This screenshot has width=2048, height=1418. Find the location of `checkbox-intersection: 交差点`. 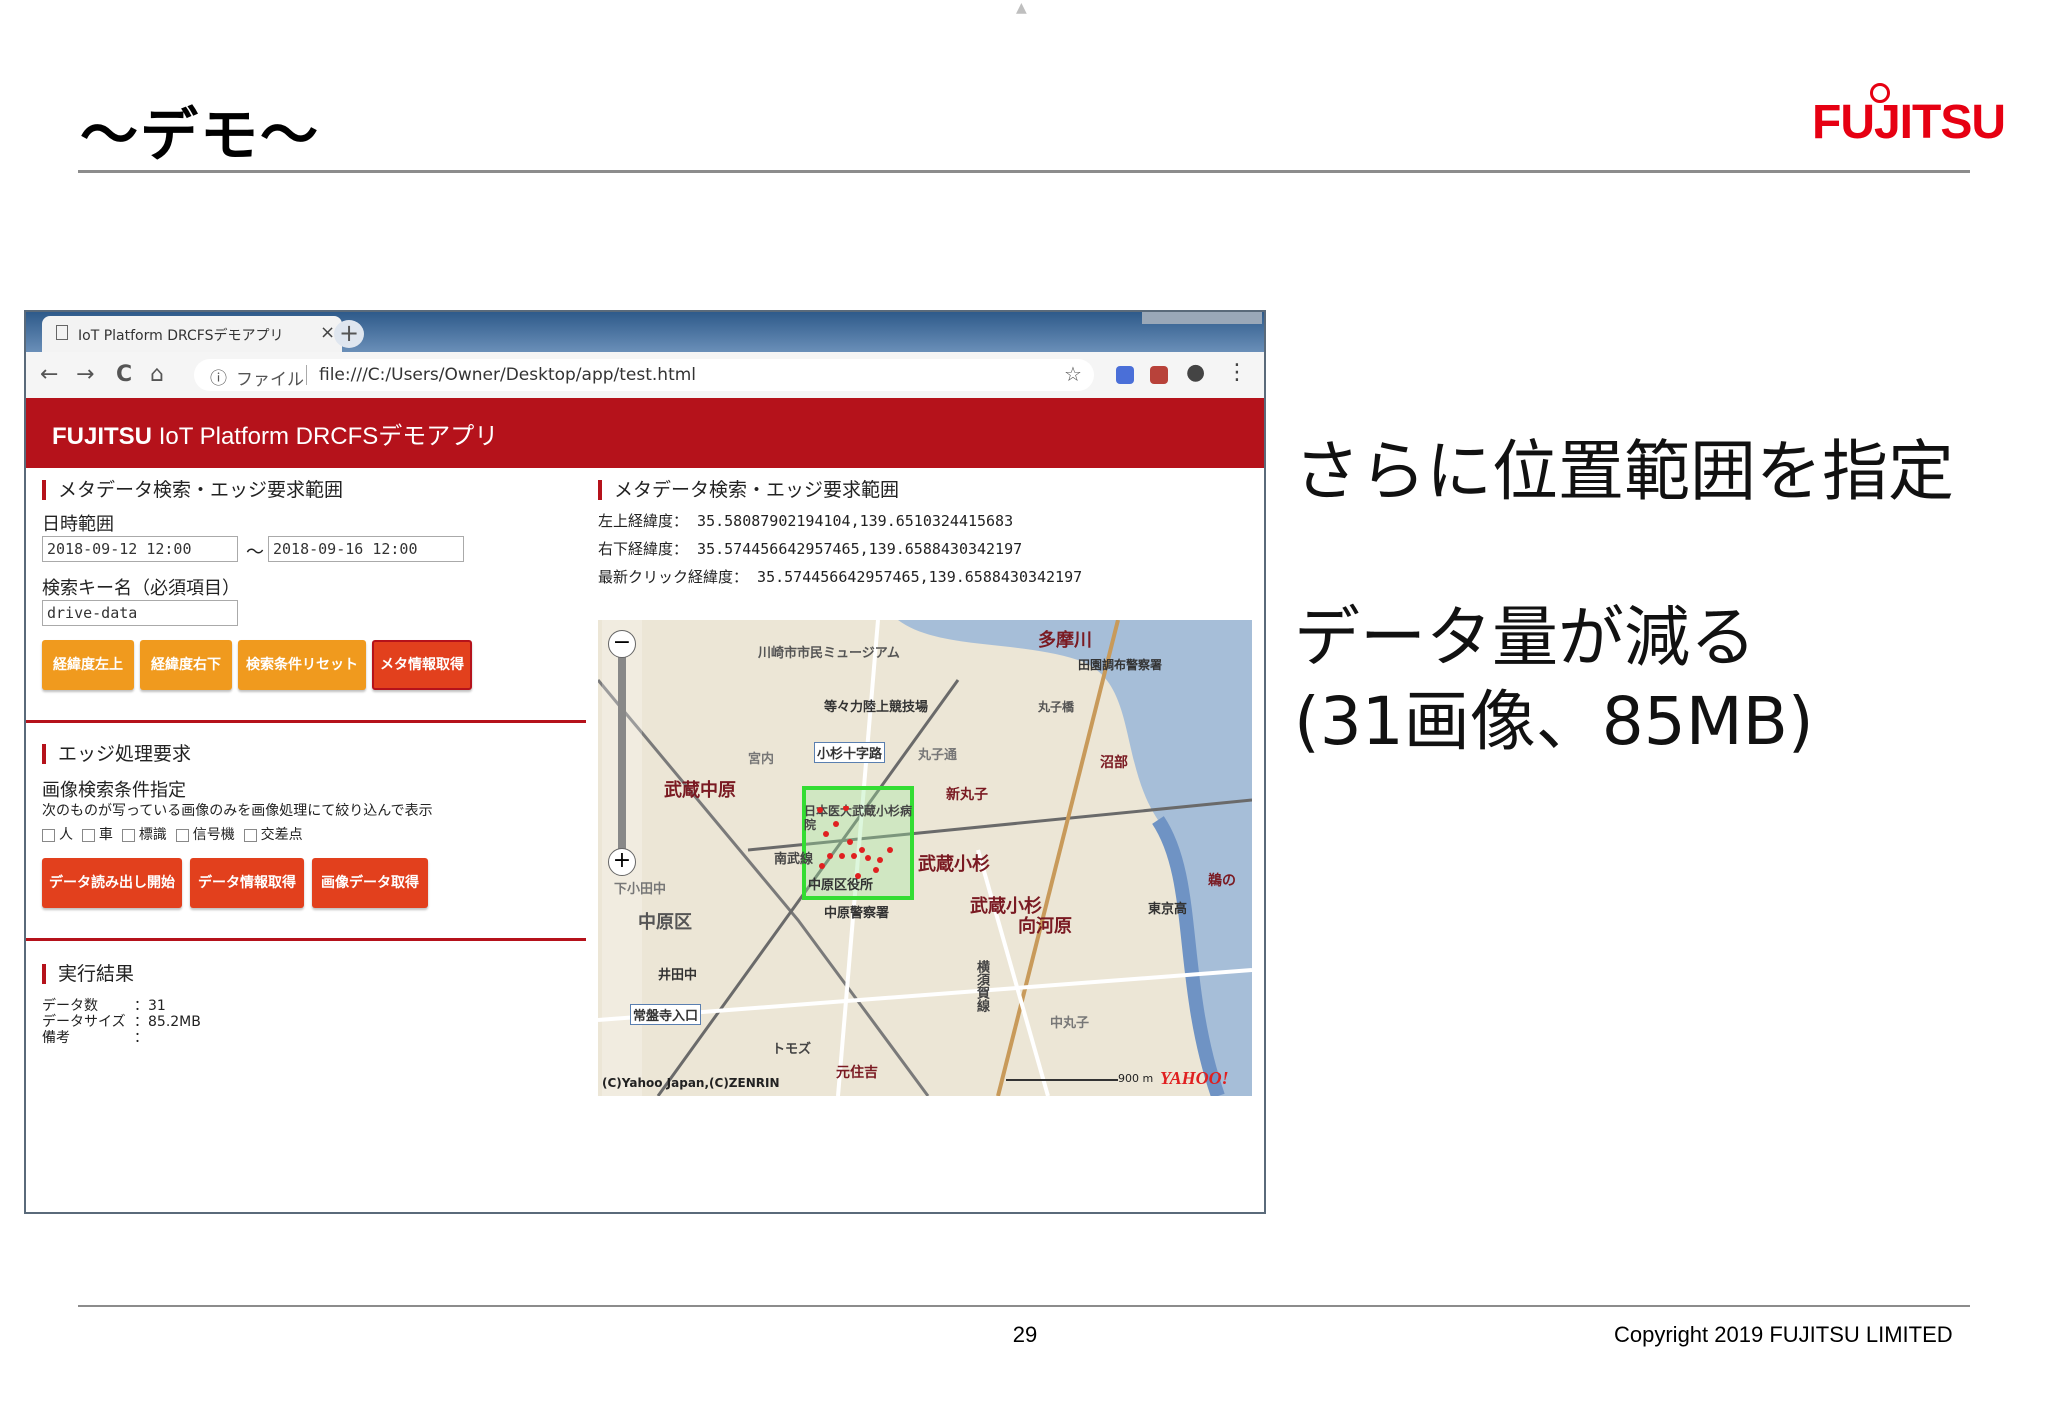

checkbox-intersection: 交差点 is located at coordinates (273, 835).